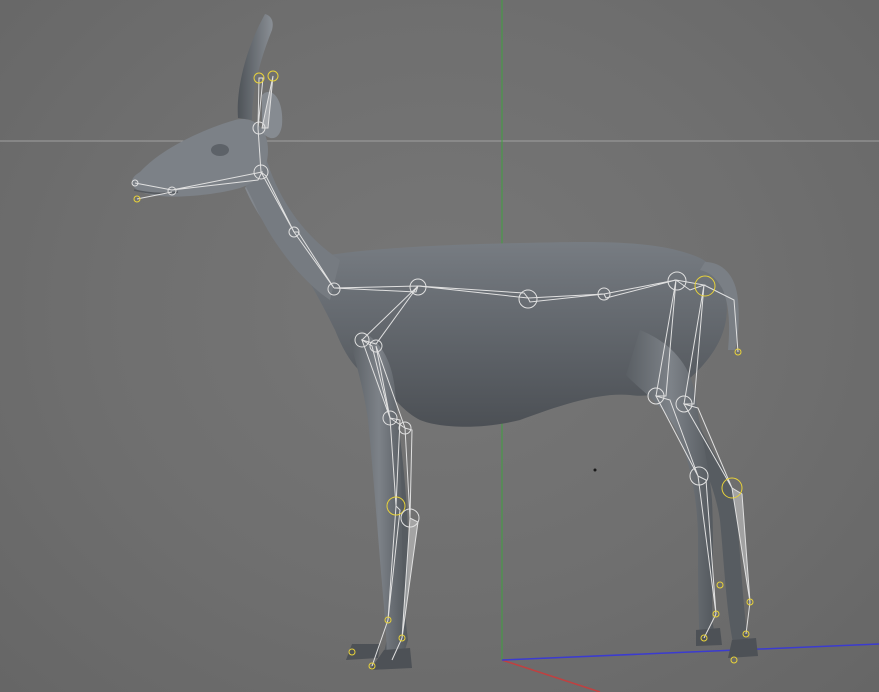 Image resolution: width=879 pixels, height=692 pixels. I want to click on near-hind-hoof, so click(709, 637).